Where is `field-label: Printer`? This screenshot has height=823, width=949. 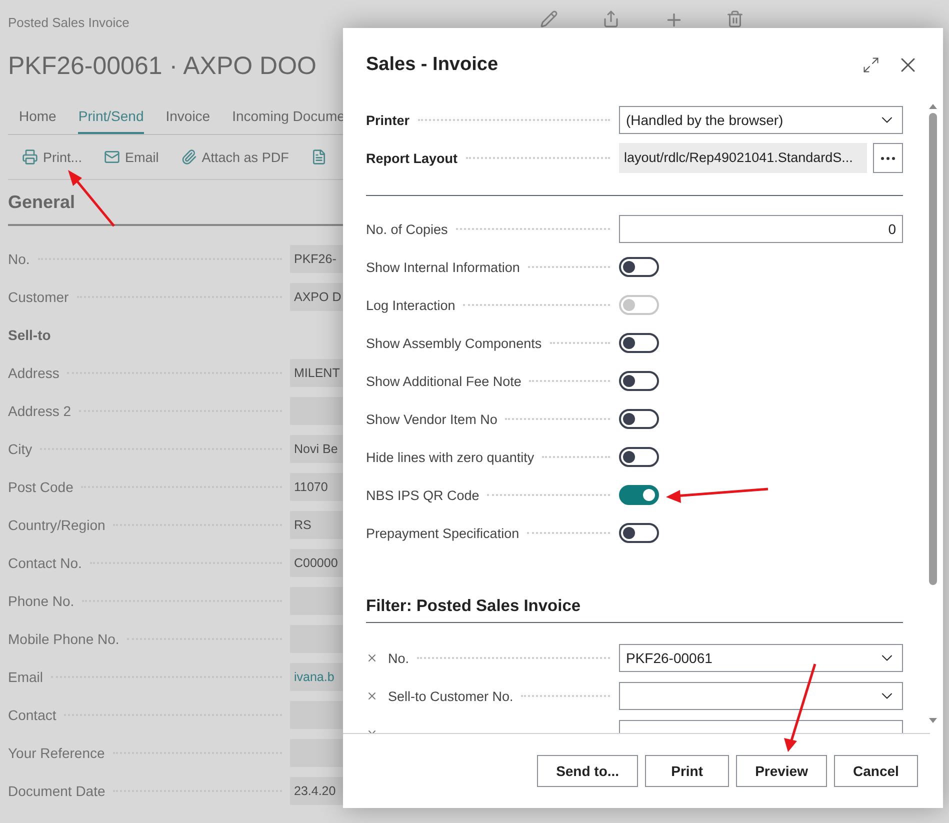
field-label: Printer is located at coordinates (388, 120).